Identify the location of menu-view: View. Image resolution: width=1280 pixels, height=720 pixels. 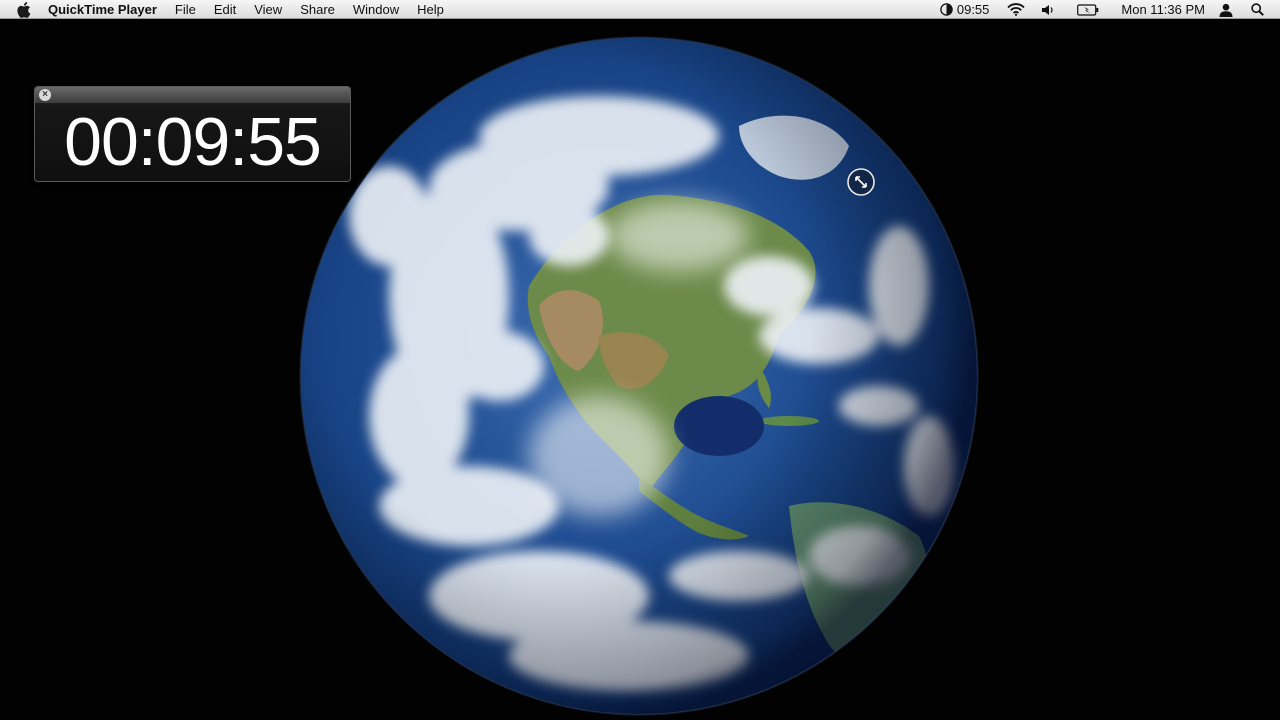
(268, 9).